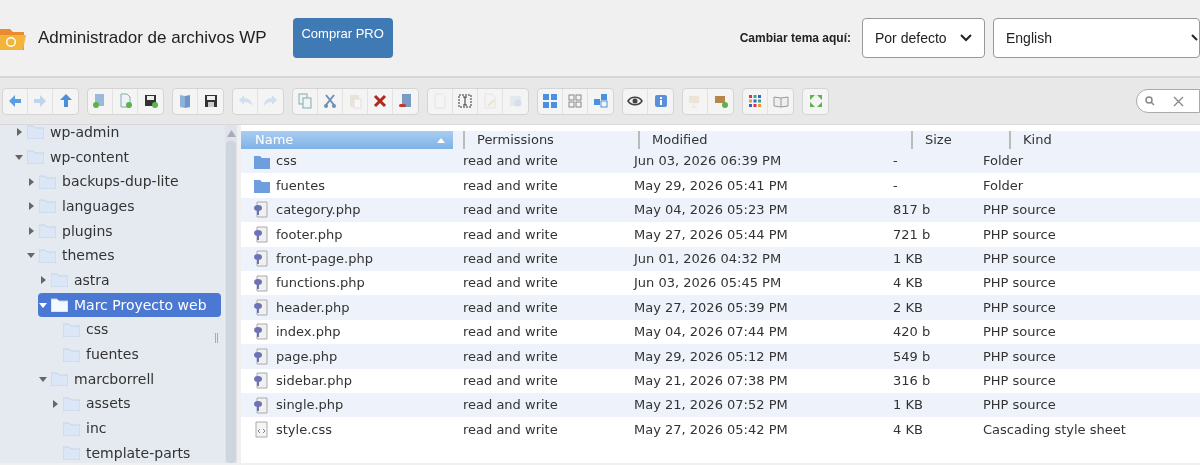  I want to click on file-name: sidebar.php, so click(314, 380).